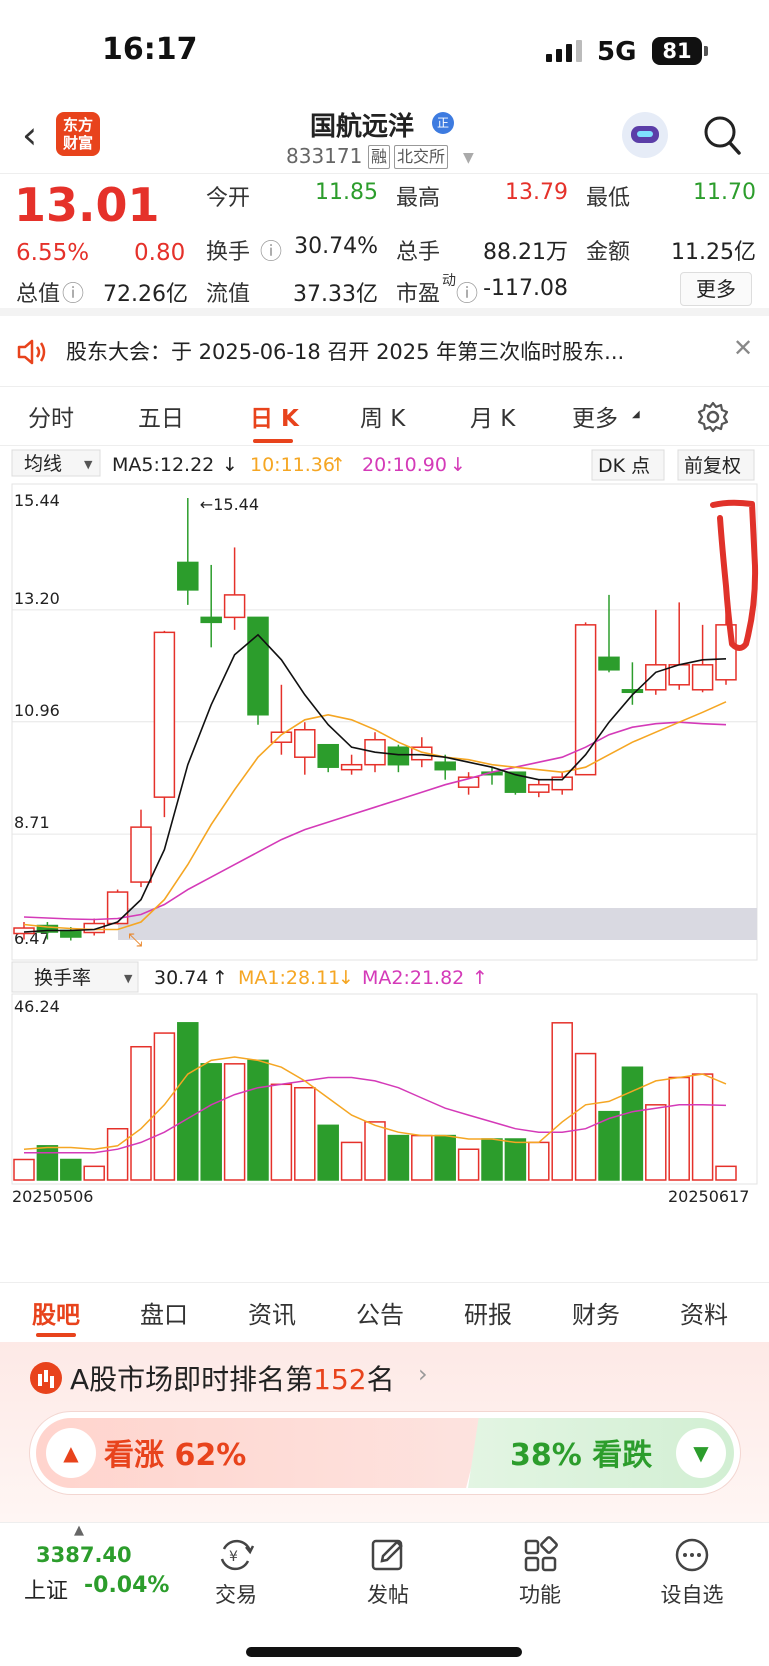 The image size is (769, 1666). Describe the element at coordinates (29, 135) in the screenshot. I see `back-icon: ‹` at that location.